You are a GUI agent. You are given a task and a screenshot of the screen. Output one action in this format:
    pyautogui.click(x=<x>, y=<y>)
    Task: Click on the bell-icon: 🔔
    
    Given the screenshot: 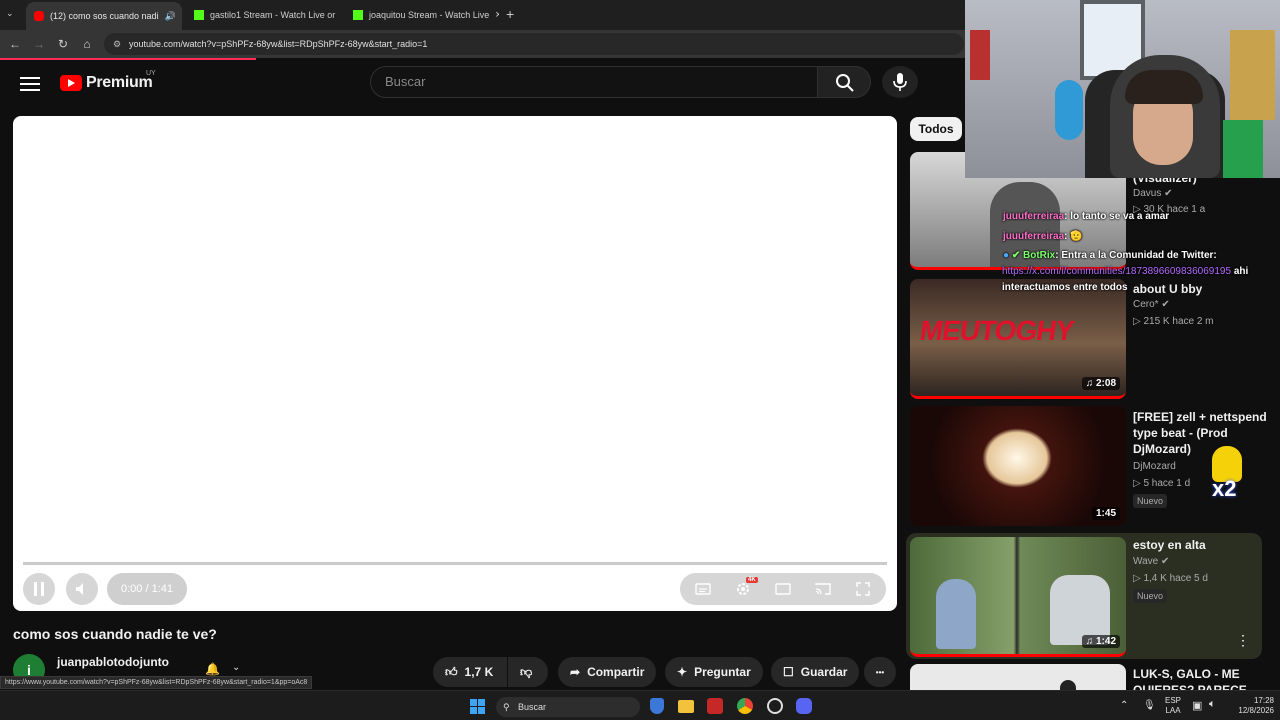 What is the action you would take?
    pyautogui.click(x=212, y=669)
    